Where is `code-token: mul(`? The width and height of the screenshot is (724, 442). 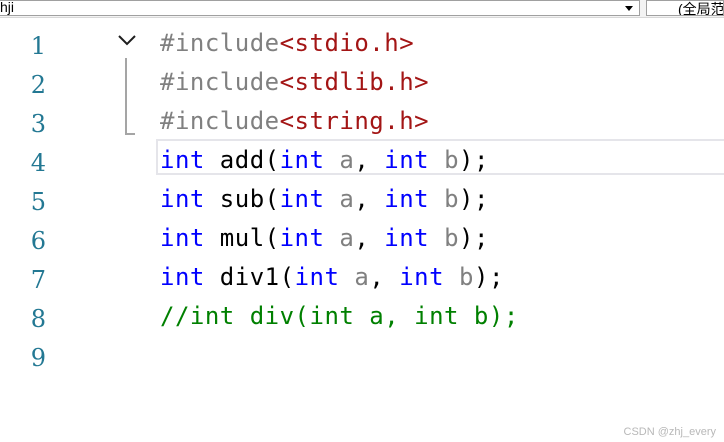 code-token: mul( is located at coordinates (242, 238).